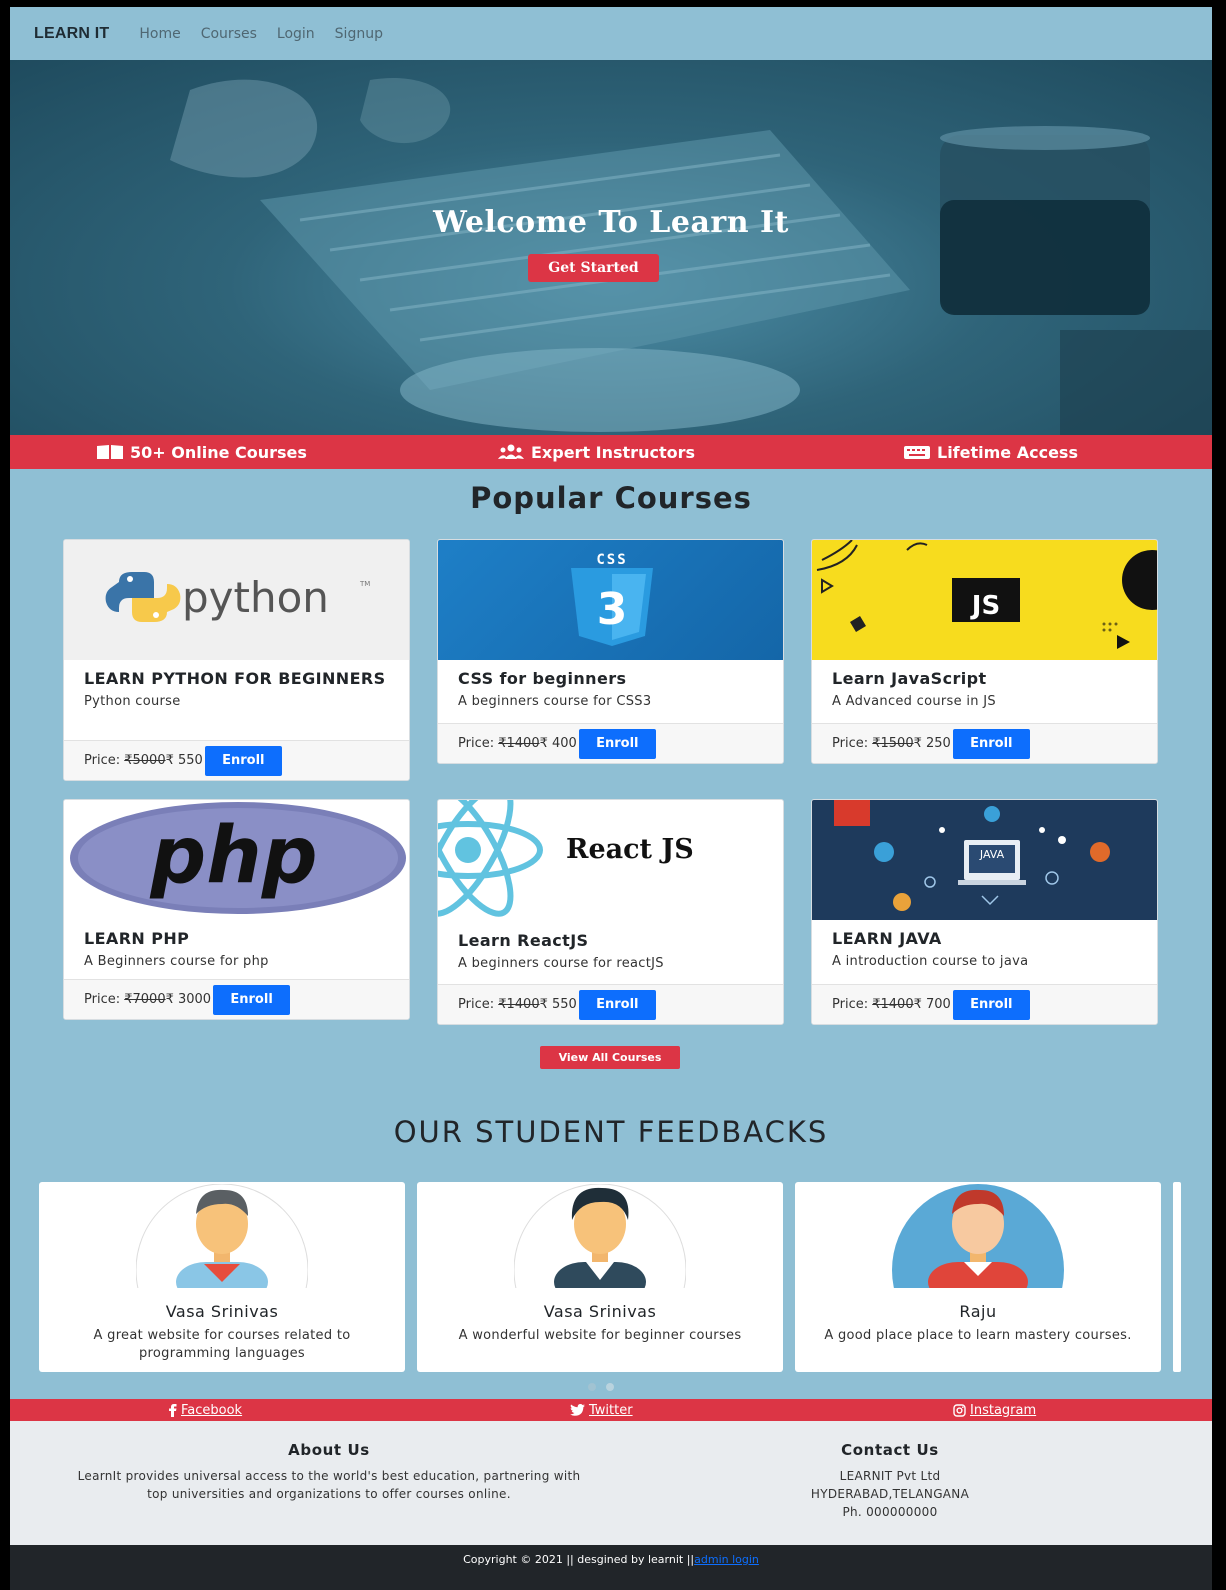 This screenshot has height=1590, width=1226. I want to click on nav-link-courses: Courses, so click(229, 34).